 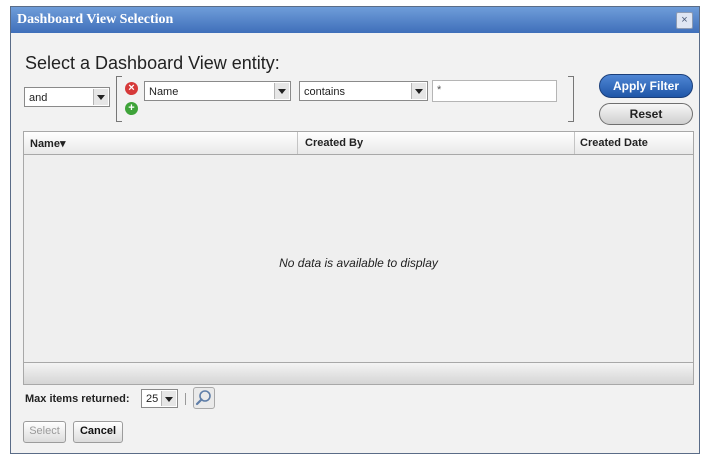 What do you see at coordinates (646, 114) in the screenshot?
I see `reset-button: Reset` at bounding box center [646, 114].